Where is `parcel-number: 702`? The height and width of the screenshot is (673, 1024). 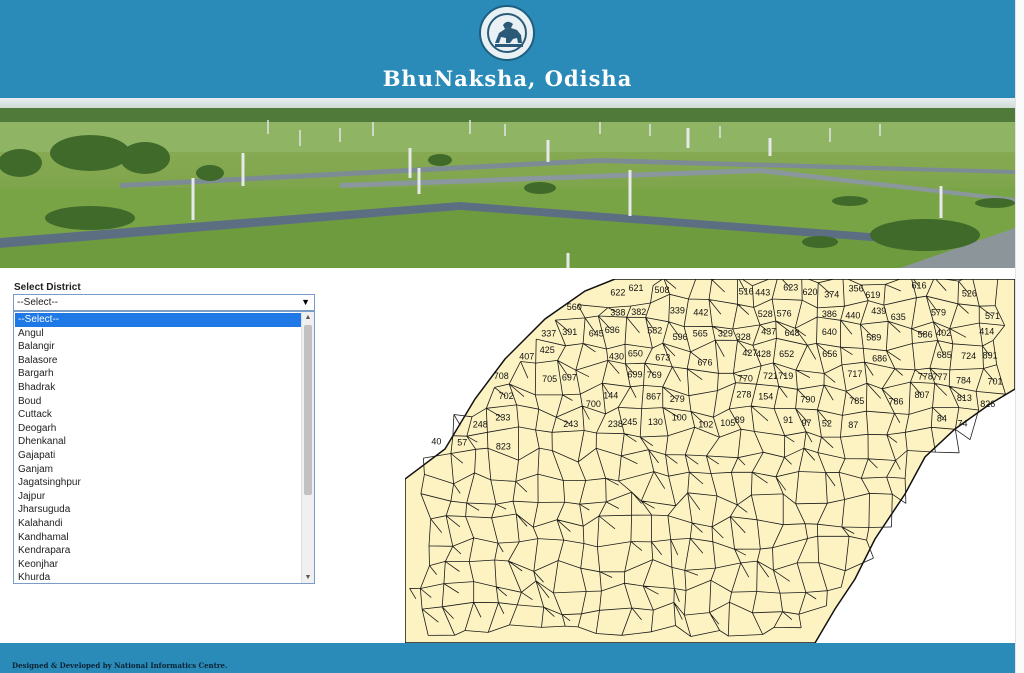 parcel-number: 702 is located at coordinates (506, 396).